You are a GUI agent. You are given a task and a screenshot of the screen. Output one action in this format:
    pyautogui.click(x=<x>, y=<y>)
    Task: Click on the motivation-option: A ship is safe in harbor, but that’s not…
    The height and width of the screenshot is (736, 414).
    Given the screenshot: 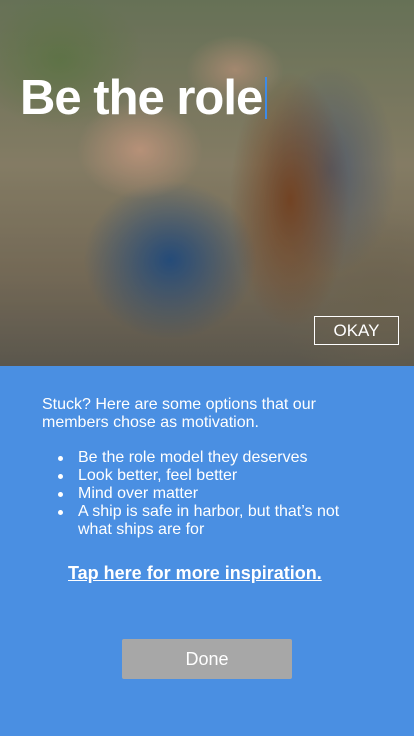 What is the action you would take?
    pyautogui.click(x=213, y=521)
    